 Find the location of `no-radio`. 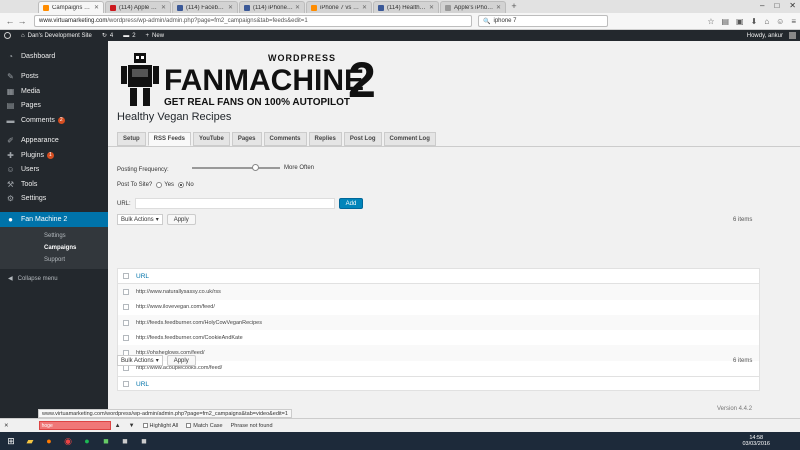

no-radio is located at coordinates (181, 185).